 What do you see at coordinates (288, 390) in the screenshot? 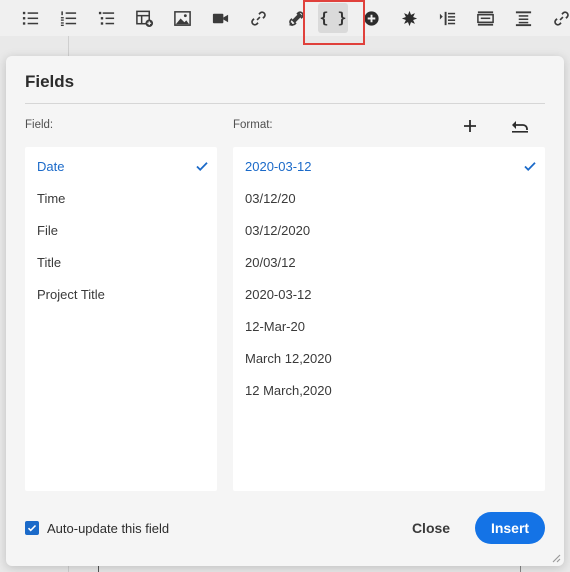
I see `format-item-label: 12 March,2020` at bounding box center [288, 390].